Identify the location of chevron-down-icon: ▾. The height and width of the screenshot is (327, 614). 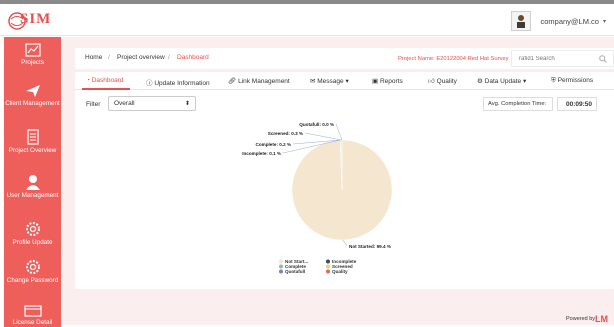
(604, 21).